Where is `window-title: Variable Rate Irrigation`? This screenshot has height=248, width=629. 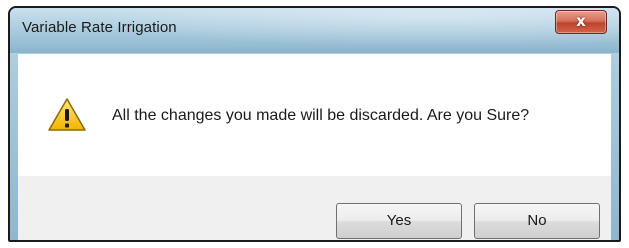 window-title: Variable Rate Irrigation is located at coordinates (99, 27).